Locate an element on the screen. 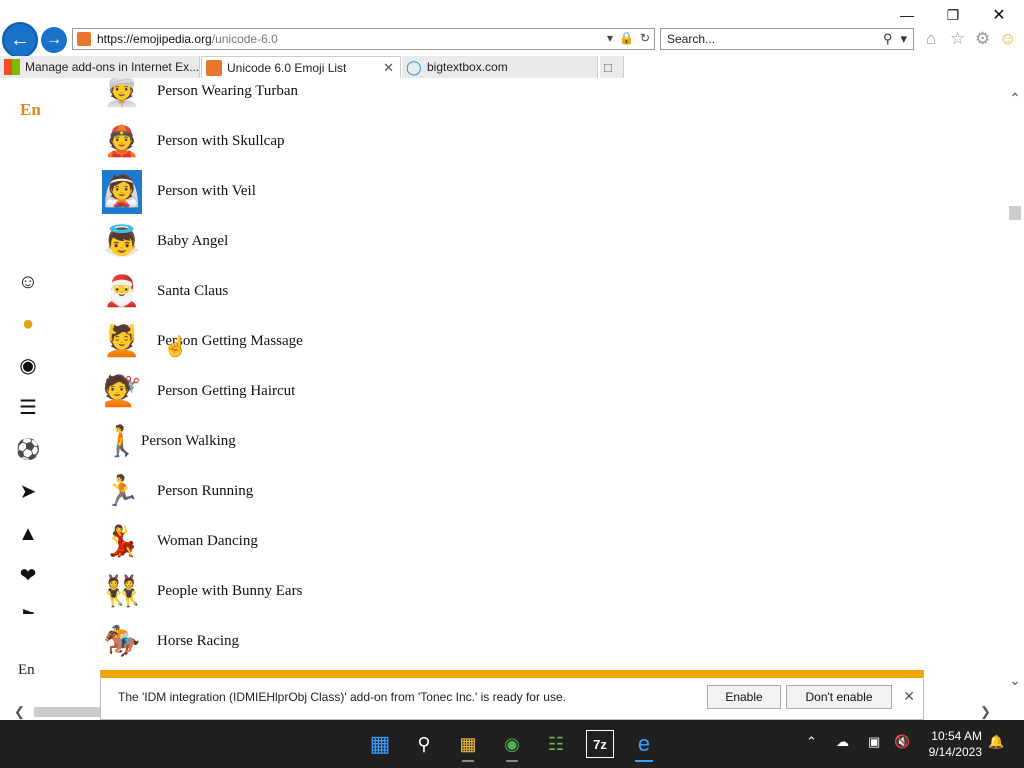 The image size is (1024, 768). emoji-image: 👰 is located at coordinates (122, 192).